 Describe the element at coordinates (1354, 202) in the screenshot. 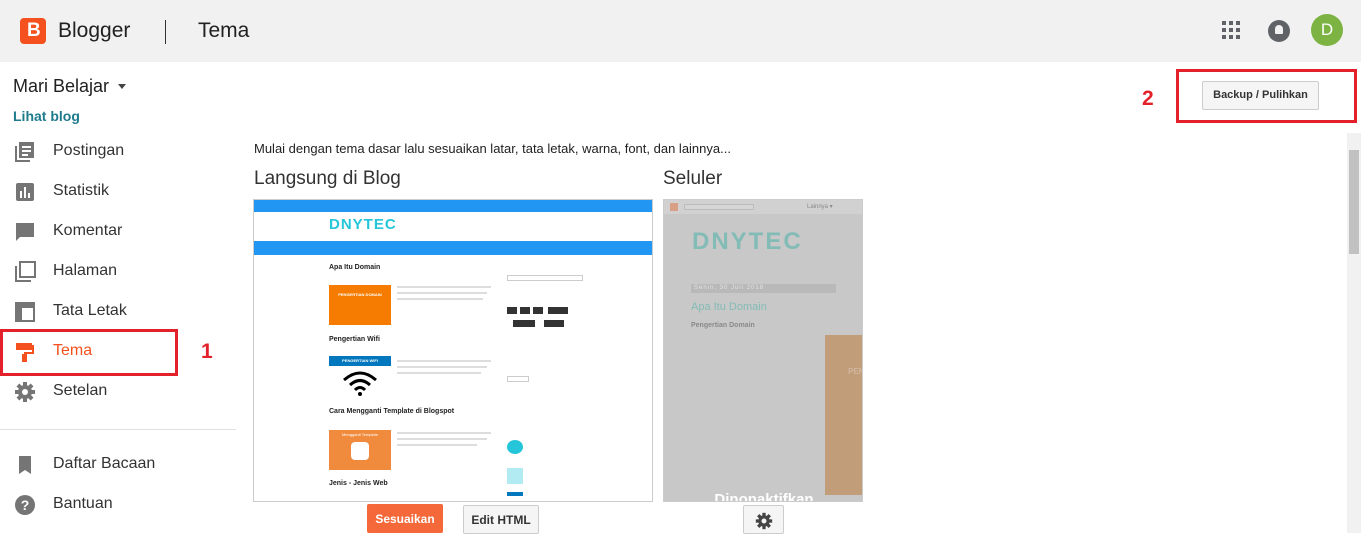

I see `scrollbar-thumb` at that location.